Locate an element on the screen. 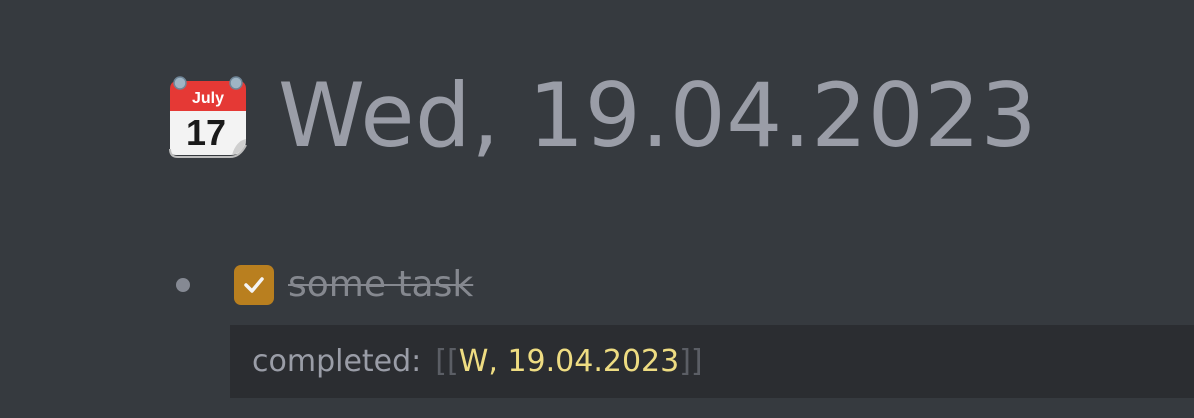  calendar-icon-month: July is located at coordinates (208, 98).